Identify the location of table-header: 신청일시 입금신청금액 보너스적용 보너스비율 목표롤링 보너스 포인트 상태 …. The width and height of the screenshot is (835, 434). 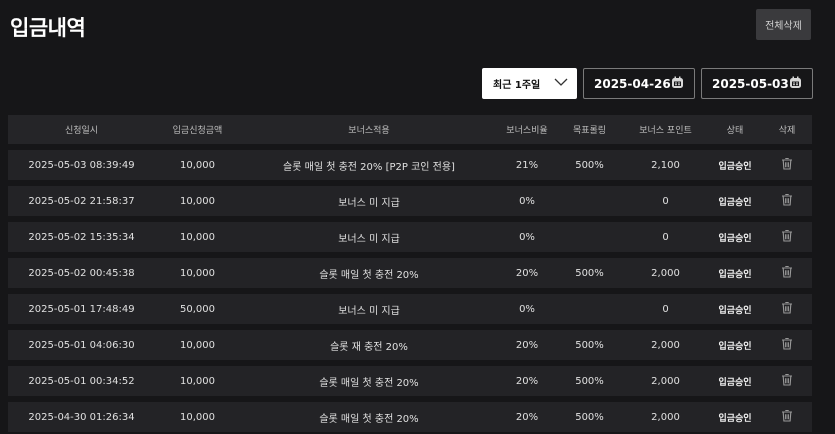
(410, 129).